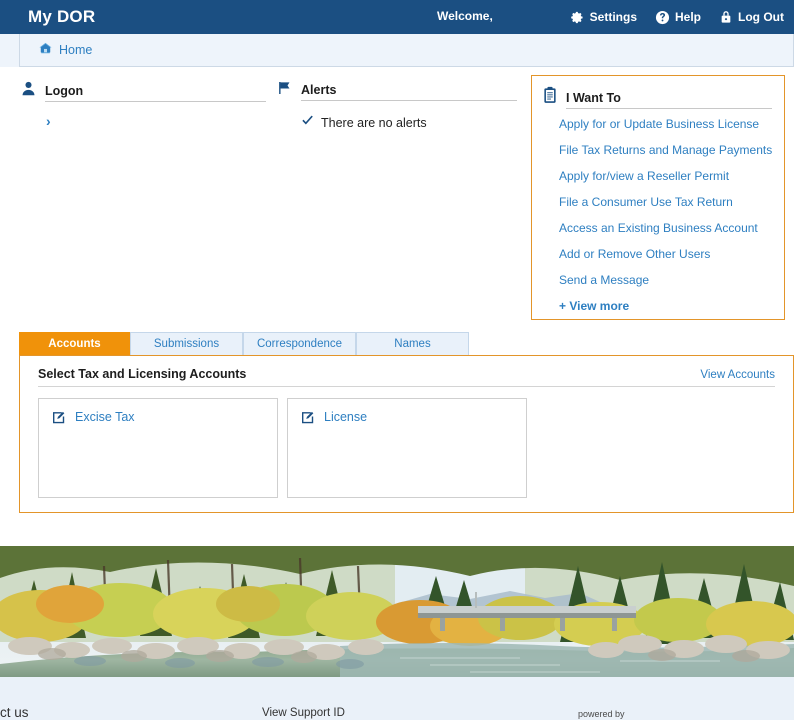 The height and width of the screenshot is (720, 794). Describe the element at coordinates (105, 417) in the screenshot. I see `account-card-label: Excise Tax` at that location.